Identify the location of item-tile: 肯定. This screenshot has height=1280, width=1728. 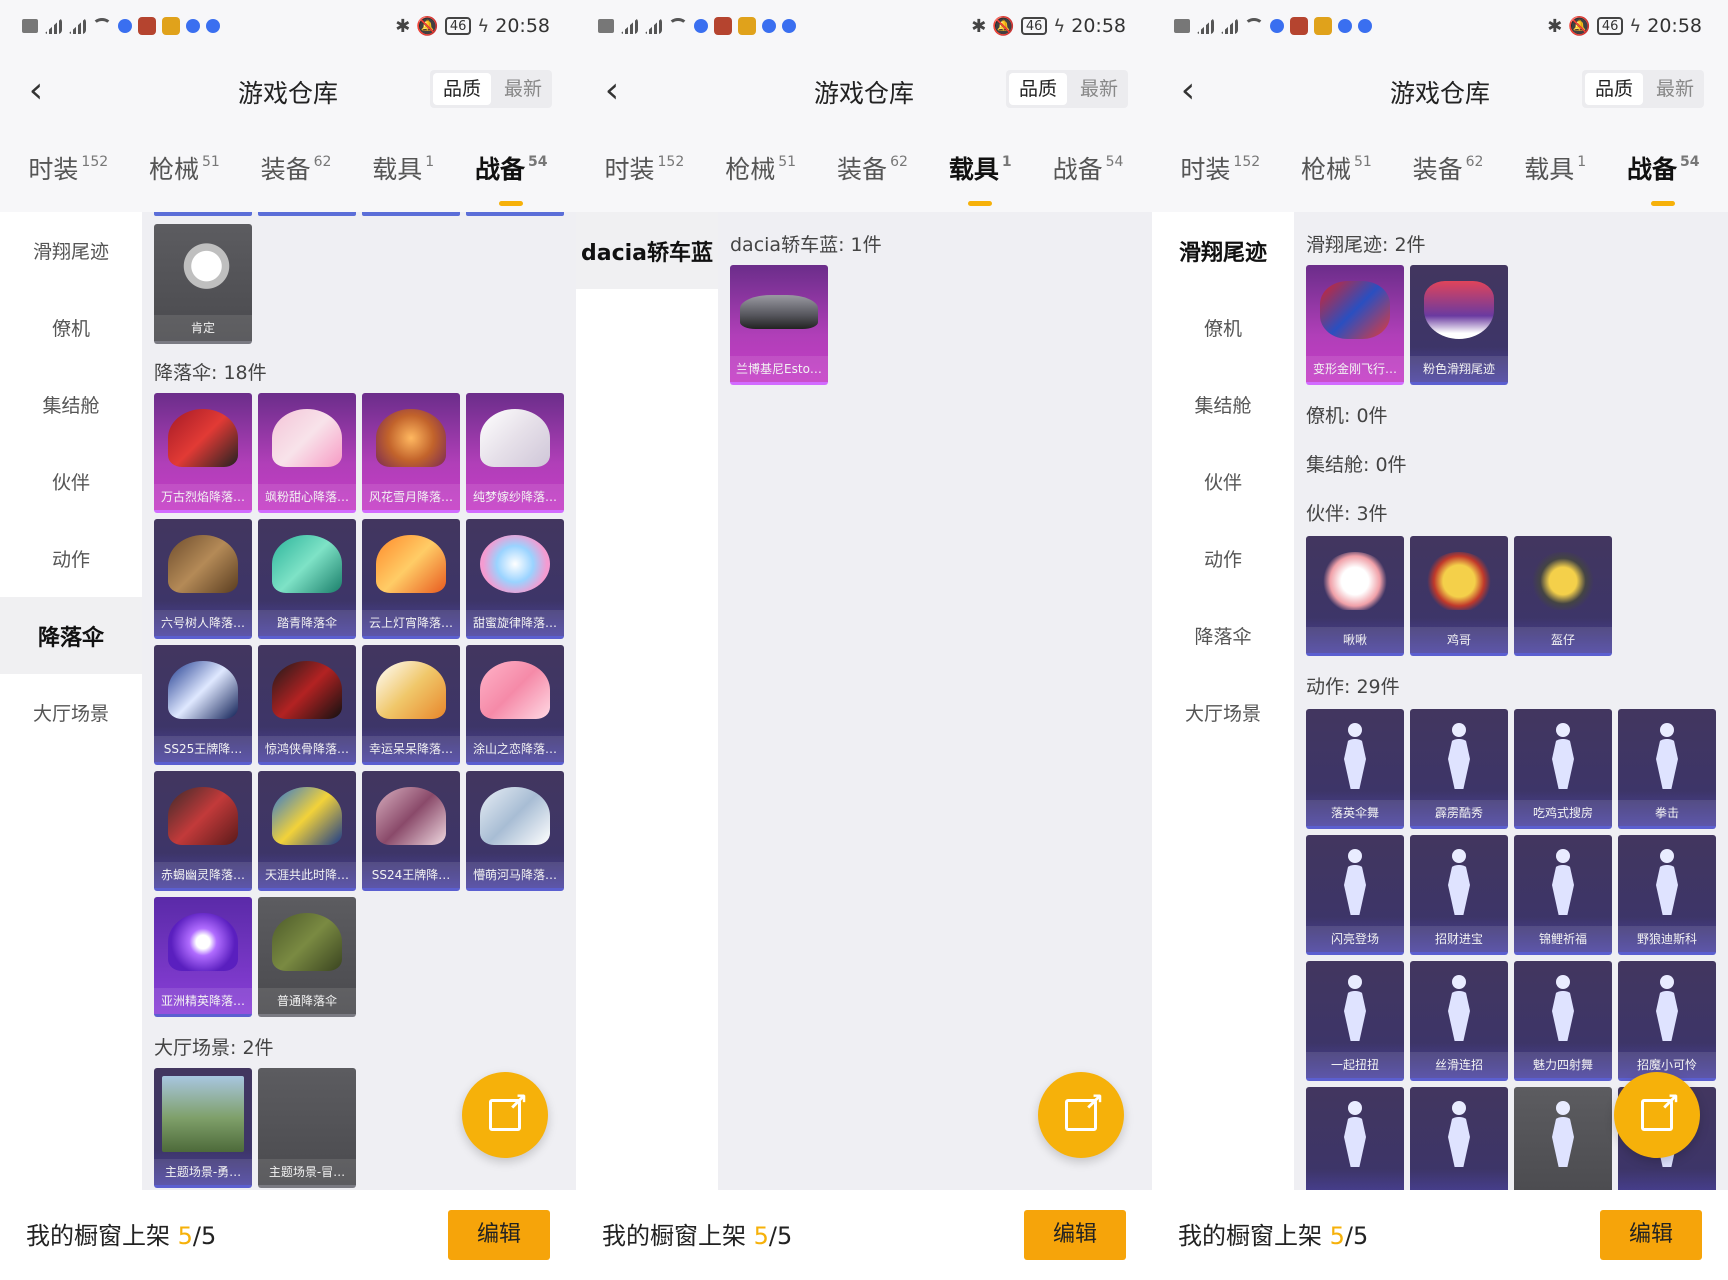
(203, 284).